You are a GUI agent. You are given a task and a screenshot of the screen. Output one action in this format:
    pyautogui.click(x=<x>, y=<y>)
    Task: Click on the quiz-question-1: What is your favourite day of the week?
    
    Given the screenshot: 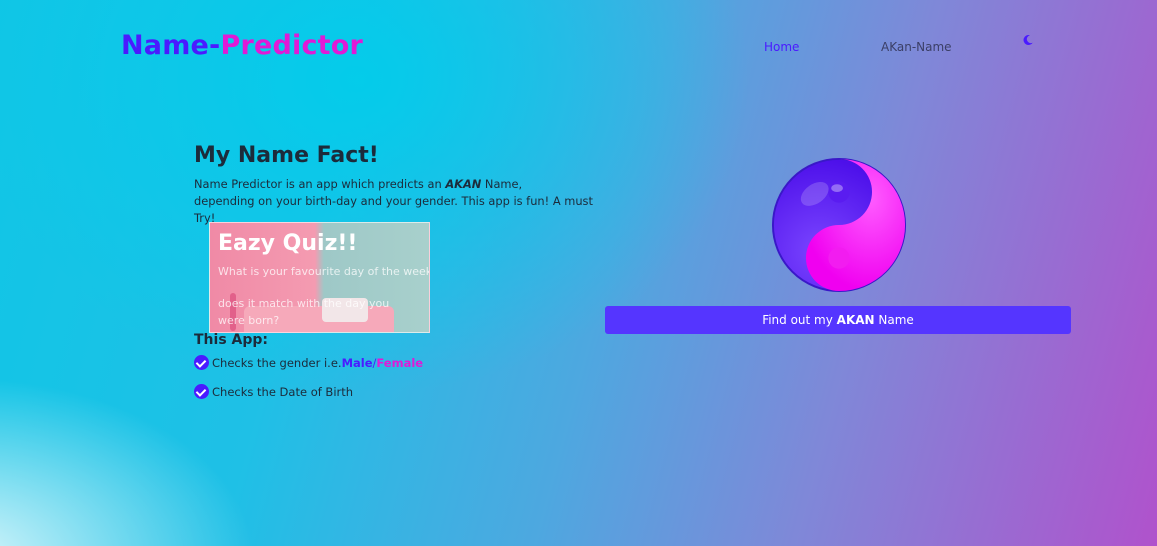 What is the action you would take?
    pyautogui.click(x=324, y=271)
    